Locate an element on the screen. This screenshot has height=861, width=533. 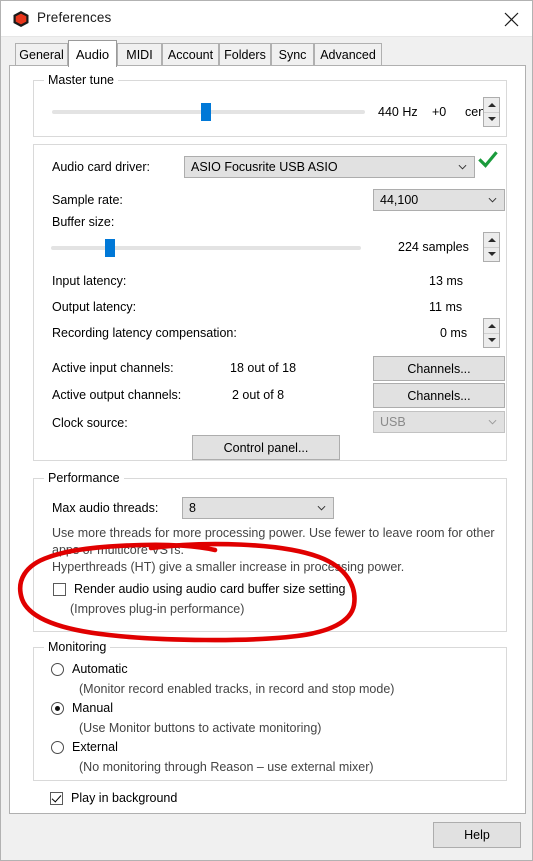
radio-external is located at coordinates (57, 747).